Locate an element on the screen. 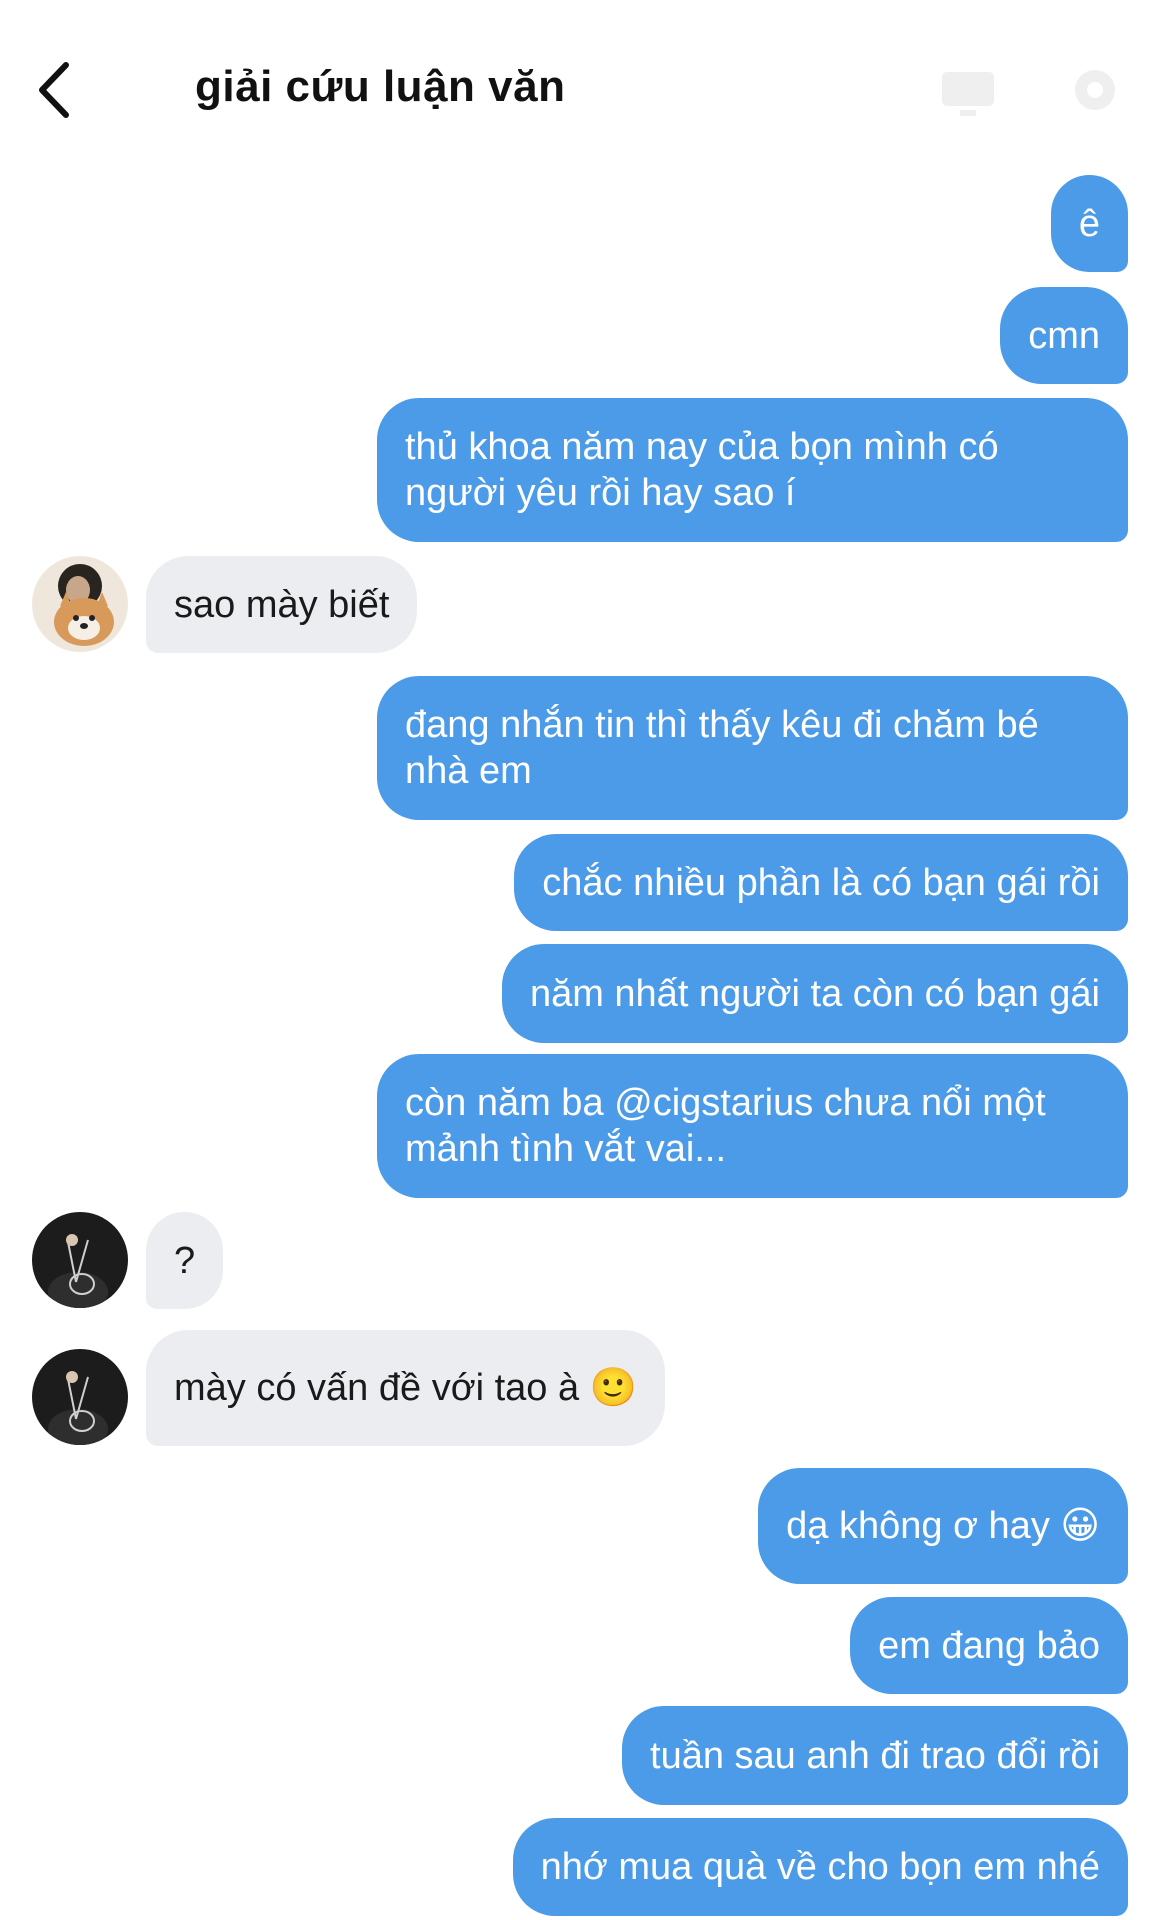 The image size is (1161, 1920). message-text: dạ không ơ hay 😀 is located at coordinates (943, 1526).